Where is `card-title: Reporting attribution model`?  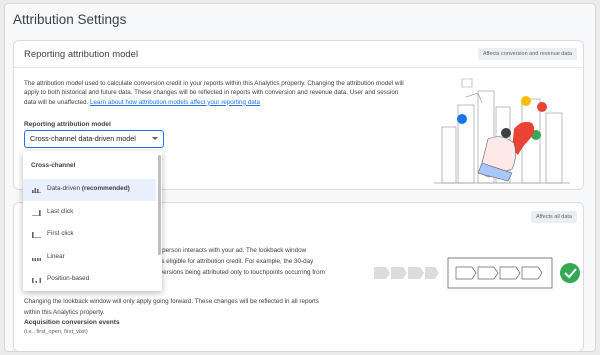 card-title: Reporting attribution model is located at coordinates (81, 54).